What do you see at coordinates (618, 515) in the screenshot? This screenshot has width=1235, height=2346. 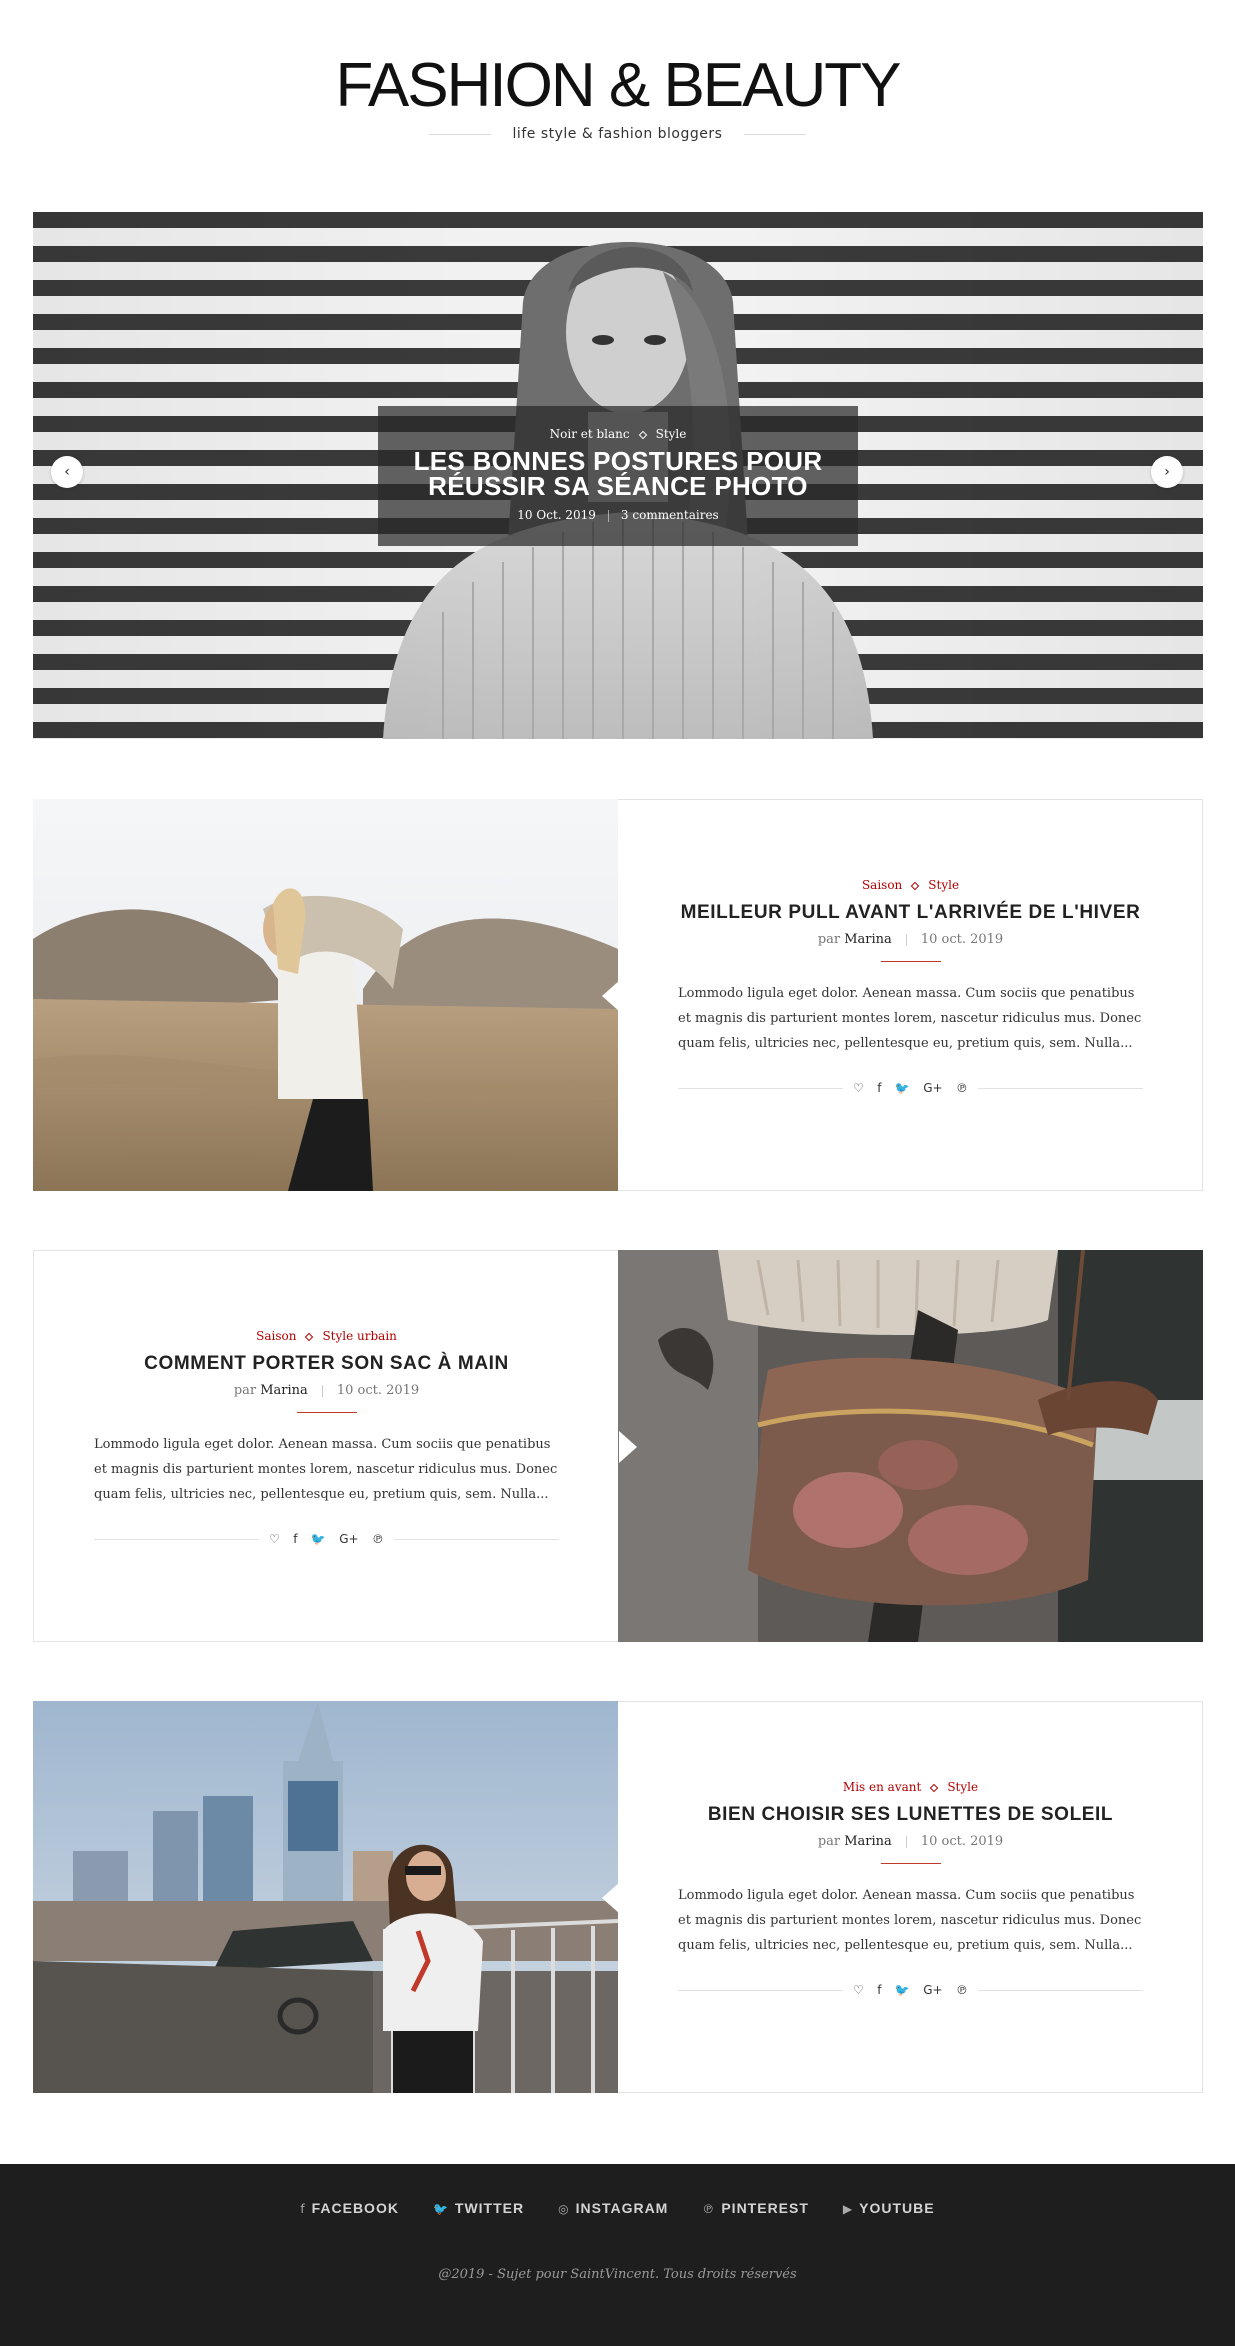 I see `slide-meta: 10 Oct. 2019 3 commentaires` at bounding box center [618, 515].